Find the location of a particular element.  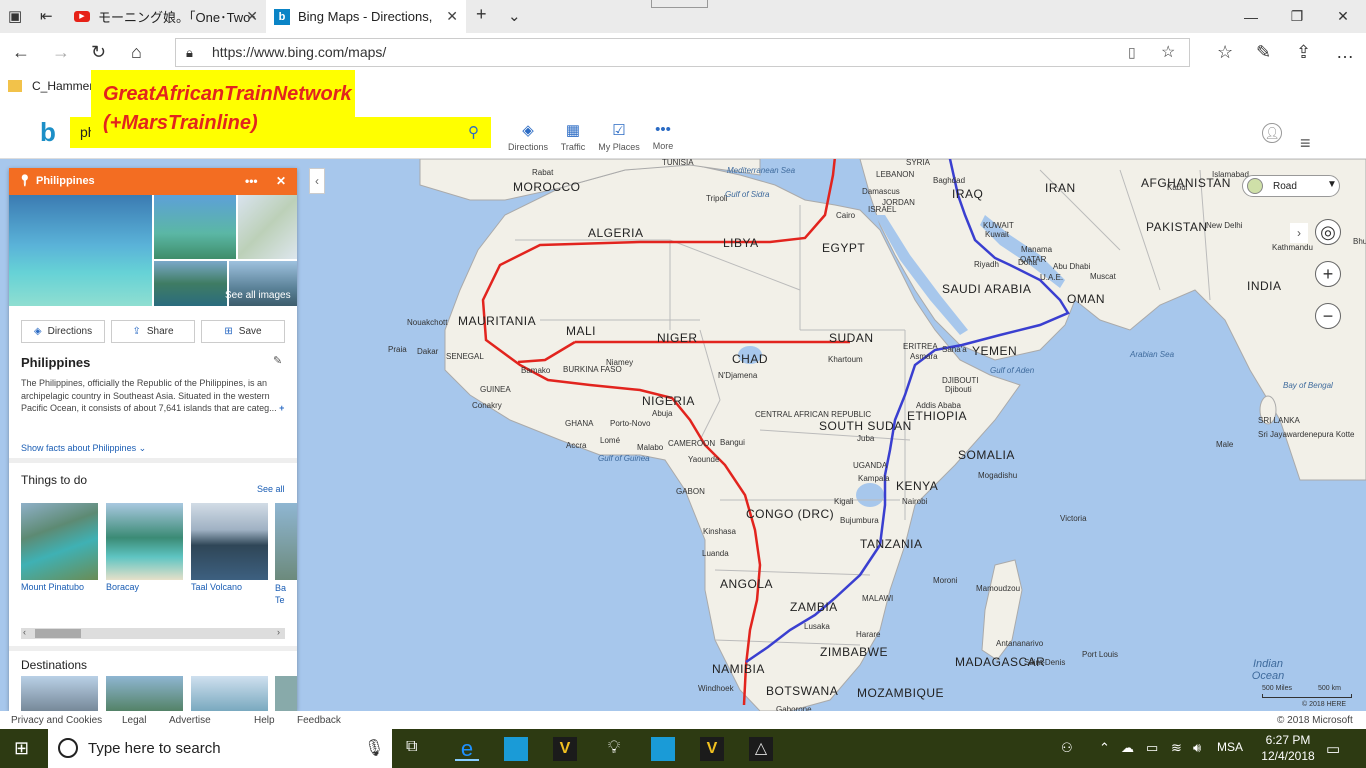

action-center-icon: ▭ is located at coordinates (1333, 749).